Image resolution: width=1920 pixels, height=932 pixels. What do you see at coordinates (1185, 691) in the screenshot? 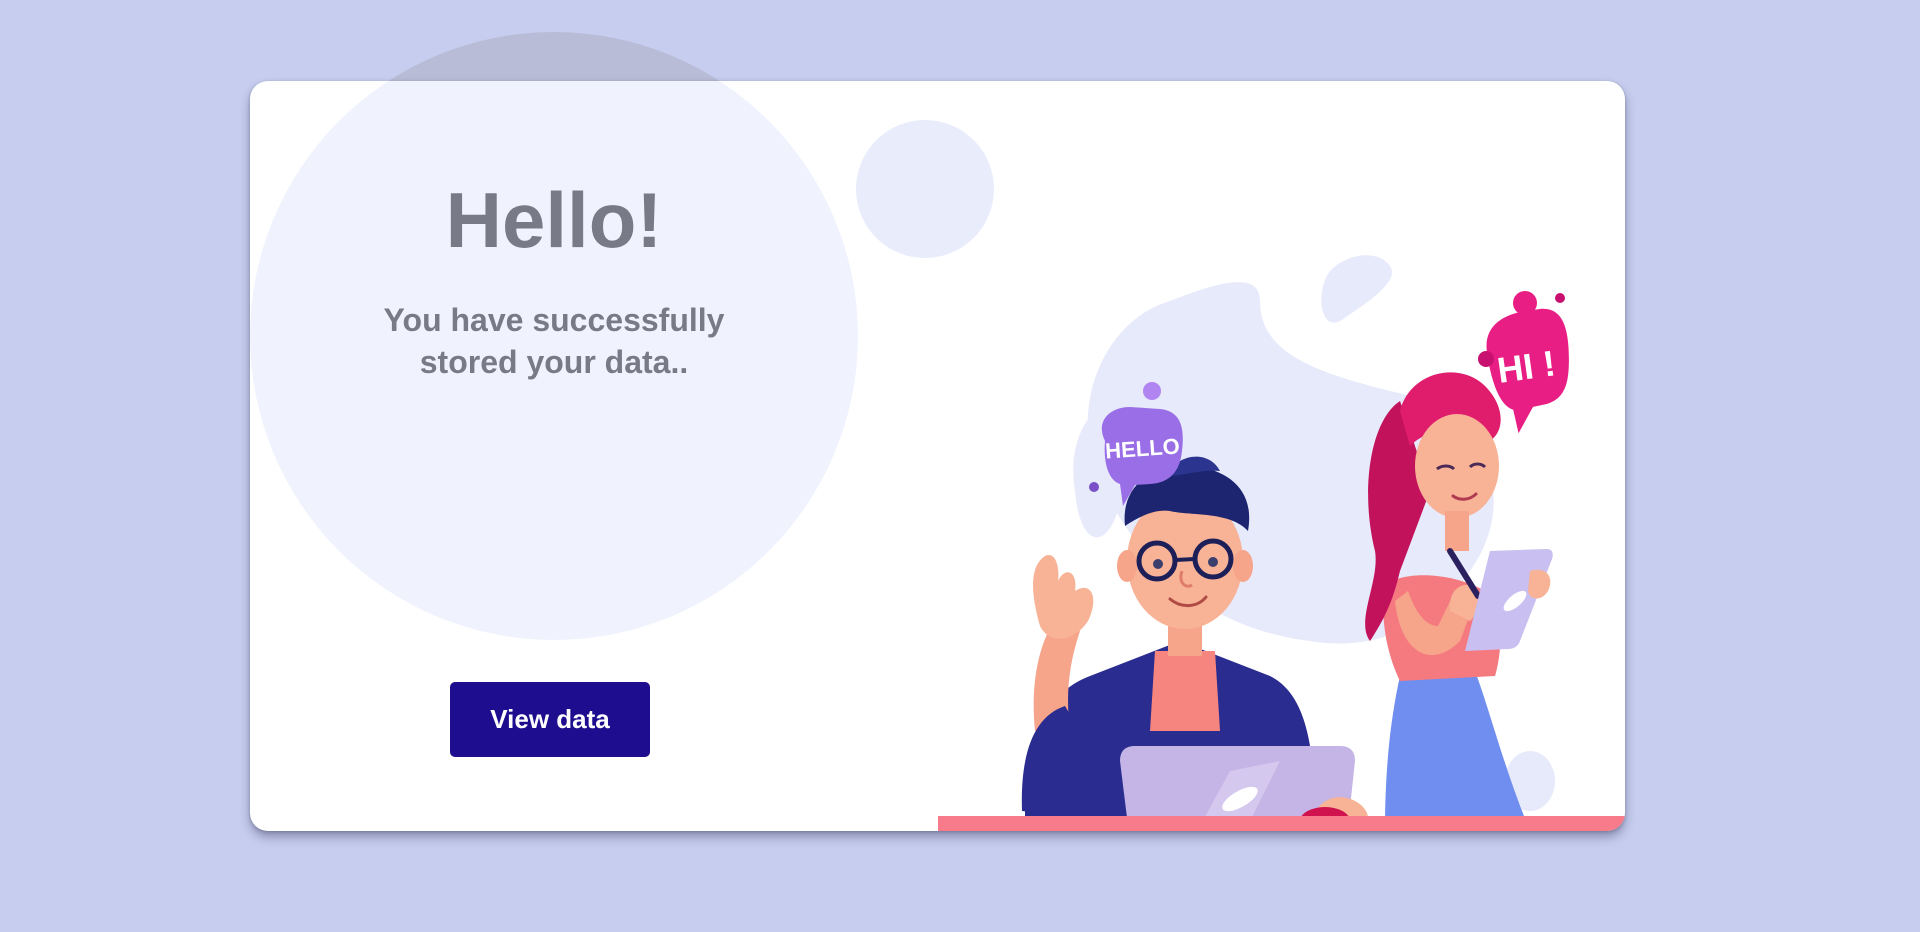
I see `man-shirt` at bounding box center [1185, 691].